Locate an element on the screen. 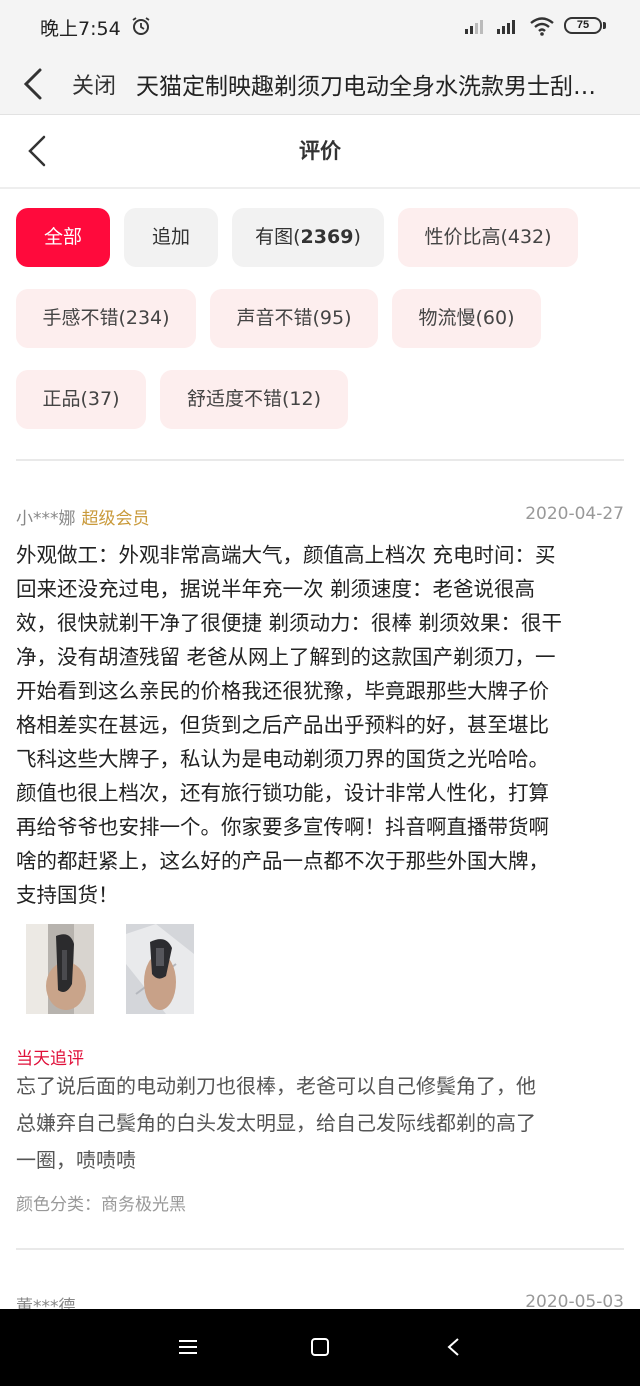 This screenshot has width=640, height=1386. review-line: 啥的都赶紧上，这么好的产品一点都不次于那些外国大牌， is located at coordinates (282, 861).